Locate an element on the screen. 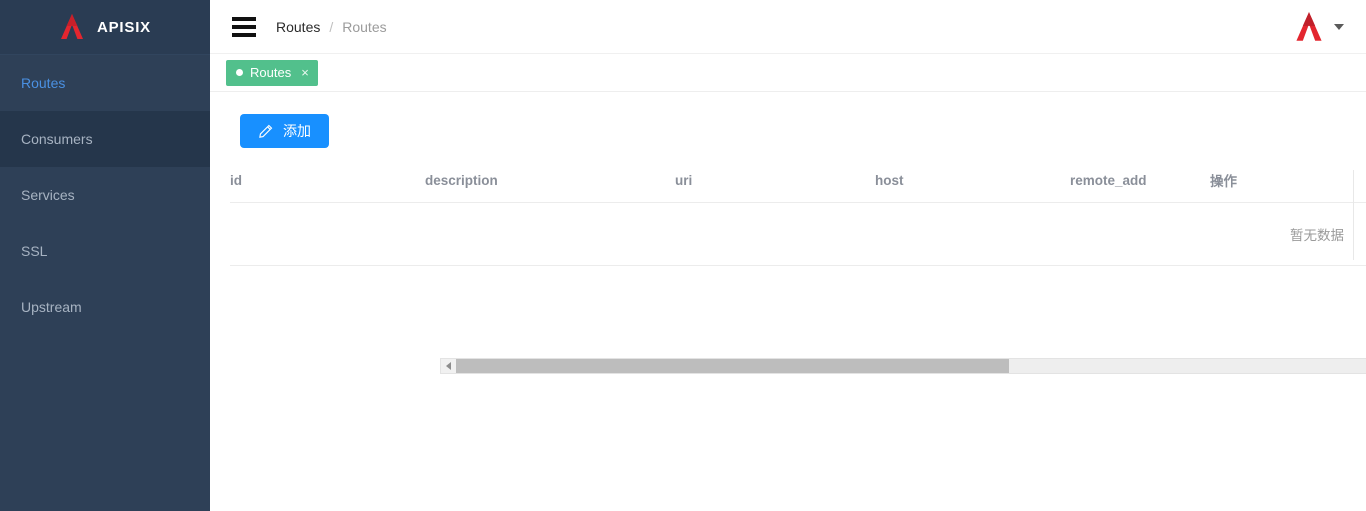  apisix-logo-icon is located at coordinates (72, 26).